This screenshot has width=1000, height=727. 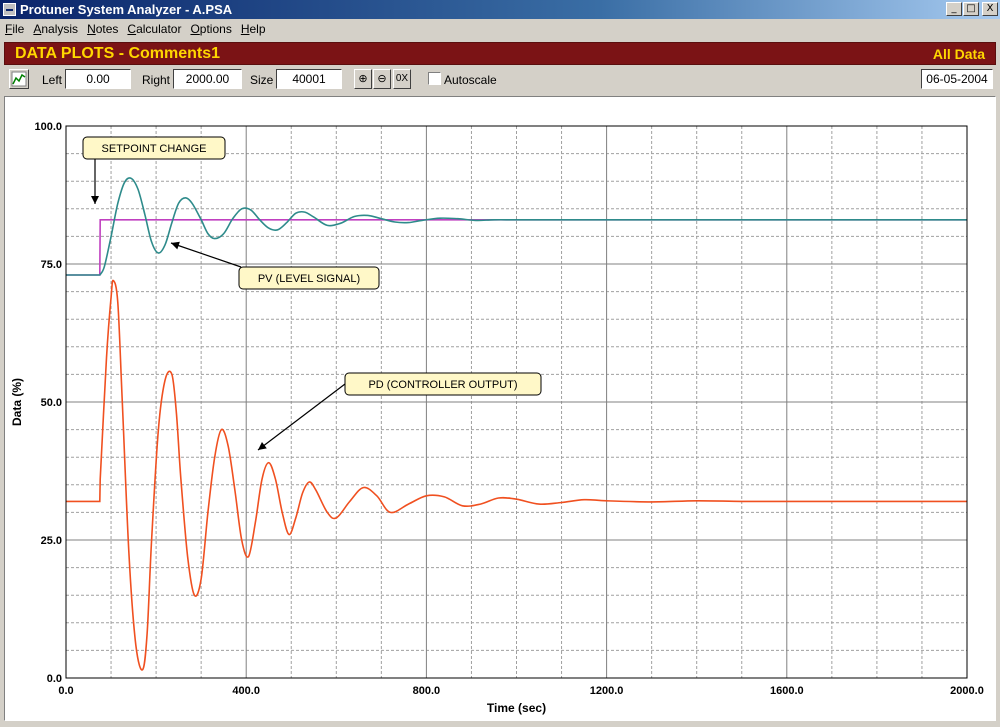 What do you see at coordinates (309, 79) in the screenshot?
I see `size-input: 40001` at bounding box center [309, 79].